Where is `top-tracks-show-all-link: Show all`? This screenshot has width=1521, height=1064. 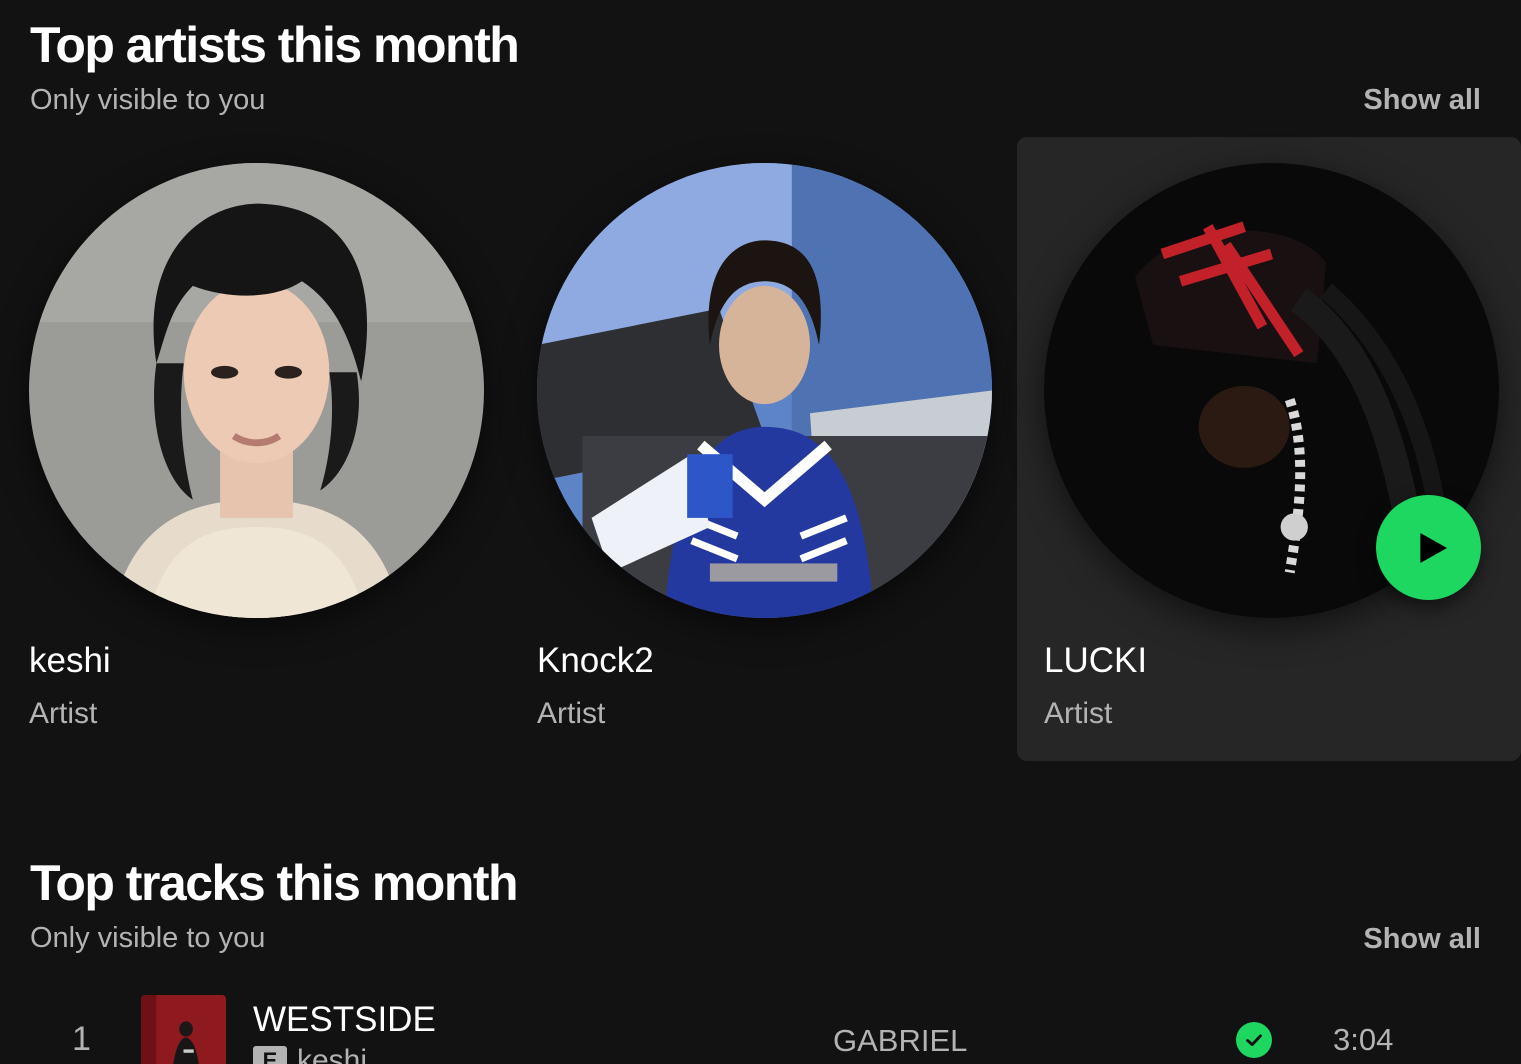
top-tracks-show-all-link: Show all is located at coordinates (1422, 939).